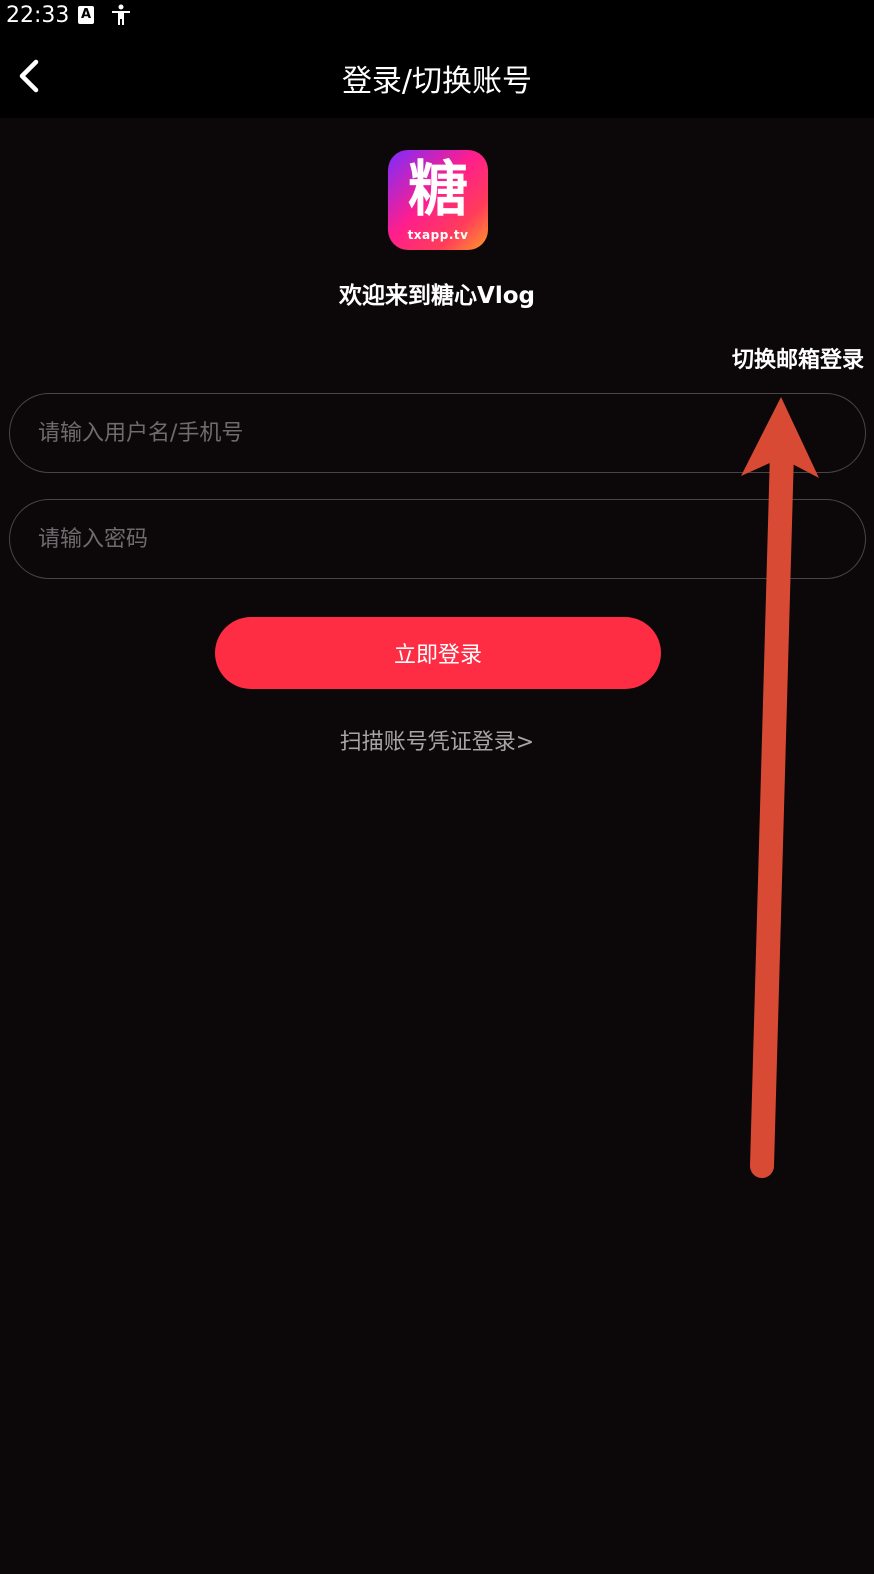 The width and height of the screenshot is (874, 1574). What do you see at coordinates (437, 433) in the screenshot?
I see `username-input` at bounding box center [437, 433].